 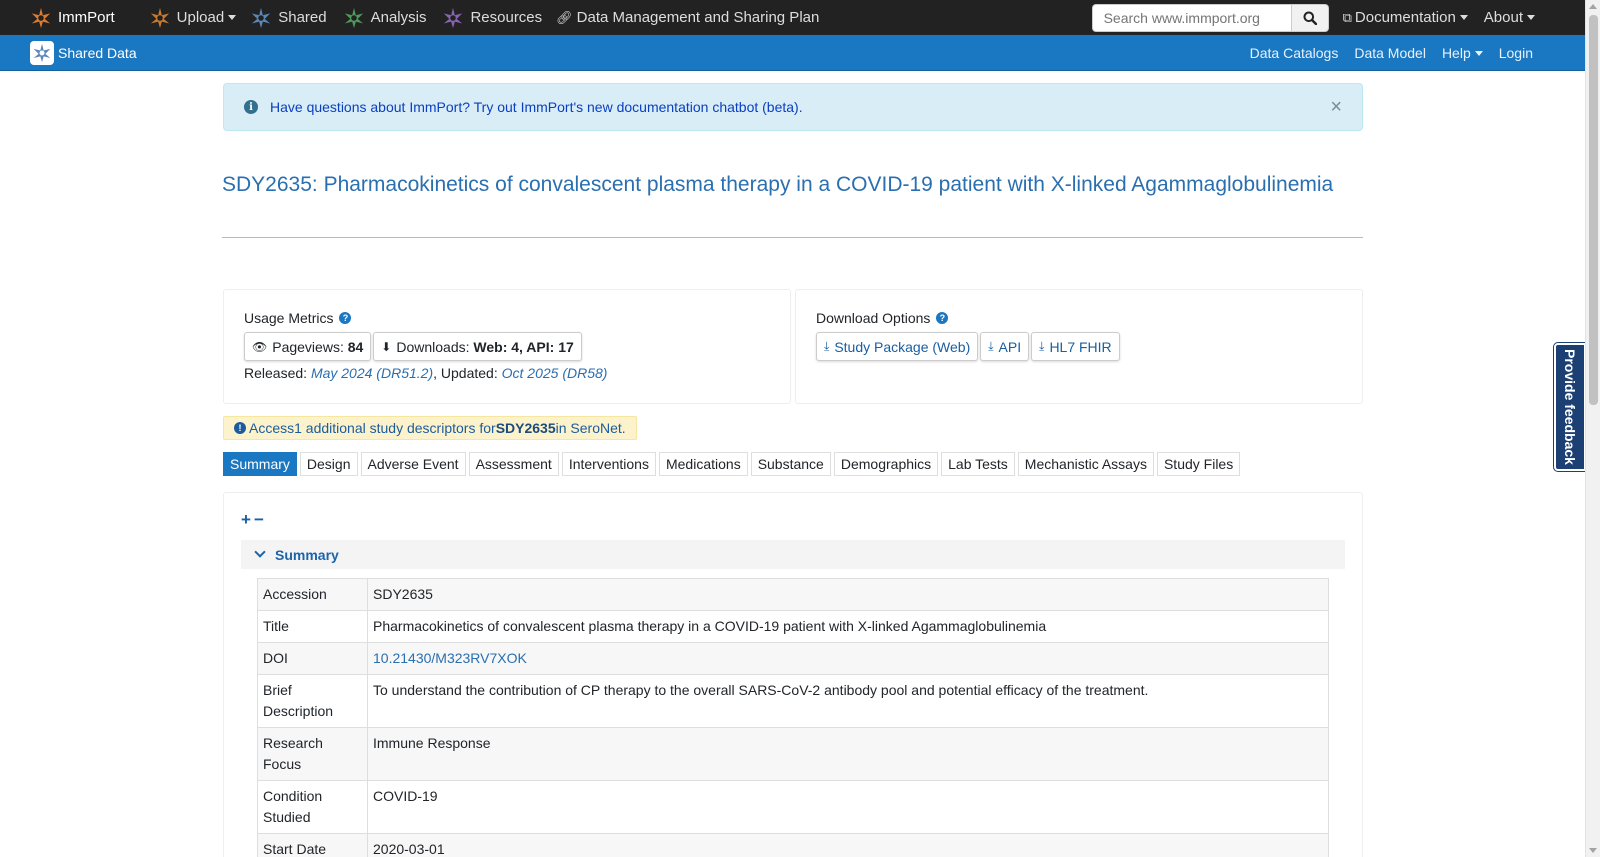 What do you see at coordinates (312, 807) in the screenshot?
I see `row-key: Condition Studied` at bounding box center [312, 807].